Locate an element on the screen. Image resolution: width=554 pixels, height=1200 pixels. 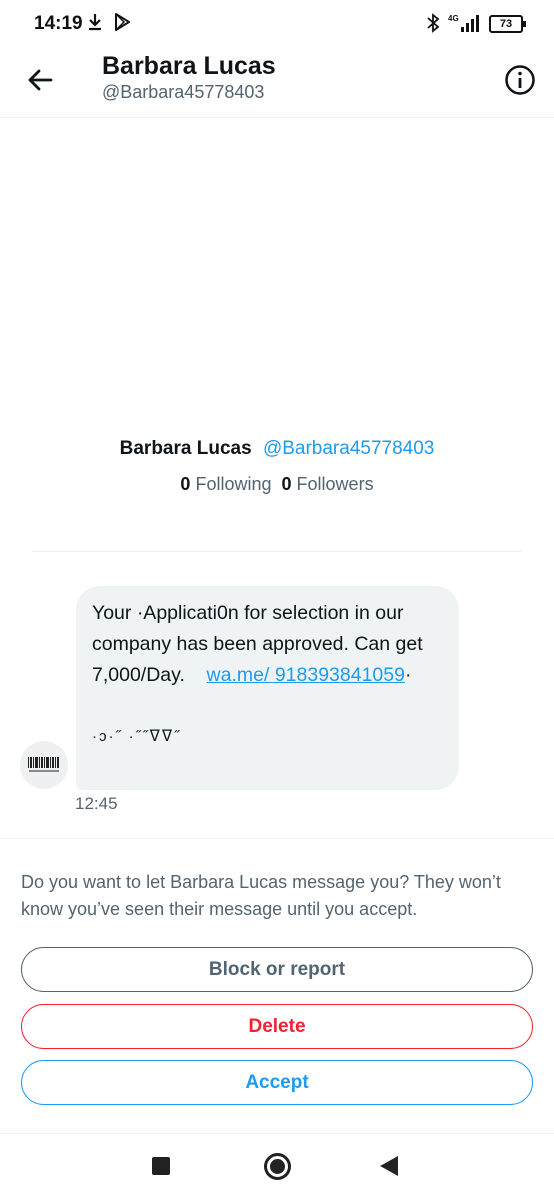
conversation-header: Barbara Lucas @Barbara45778403 is located at coordinates (277, 83).